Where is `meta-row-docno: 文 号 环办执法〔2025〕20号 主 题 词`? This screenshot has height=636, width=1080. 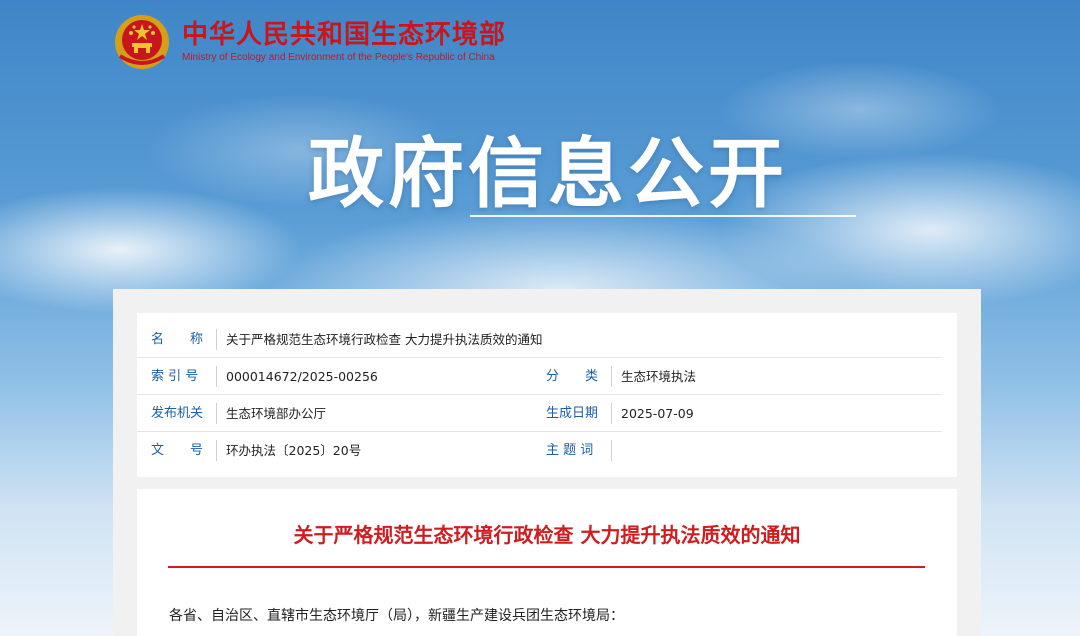
meta-row-docno: 文 号 环办执法〔2025〕20号 主 题 词 is located at coordinates (547, 450).